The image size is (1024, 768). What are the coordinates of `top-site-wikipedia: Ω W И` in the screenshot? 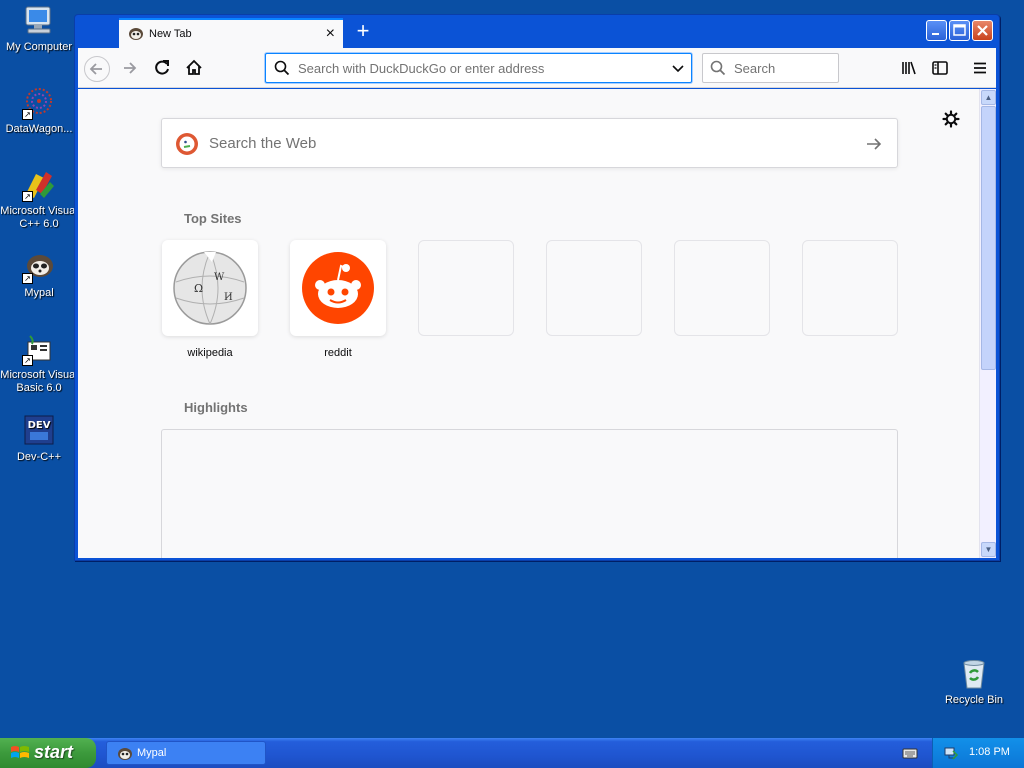 It's located at (210, 288).